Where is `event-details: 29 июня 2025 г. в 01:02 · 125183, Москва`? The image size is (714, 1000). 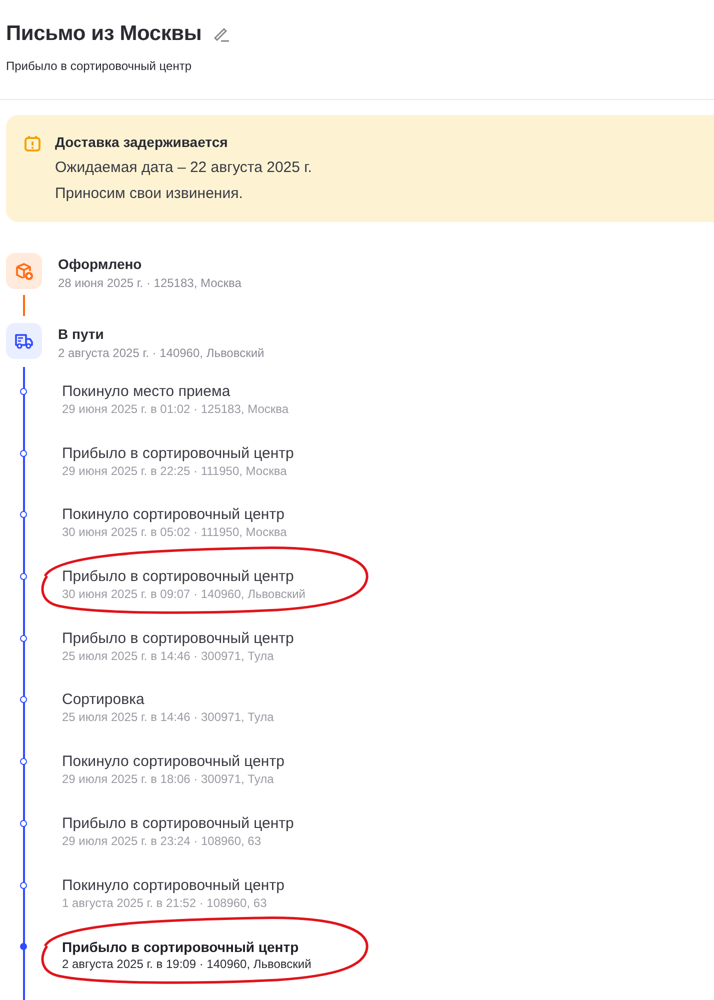
event-details: 29 июня 2025 г. в 01:02 · 125183, Москва is located at coordinates (176, 409).